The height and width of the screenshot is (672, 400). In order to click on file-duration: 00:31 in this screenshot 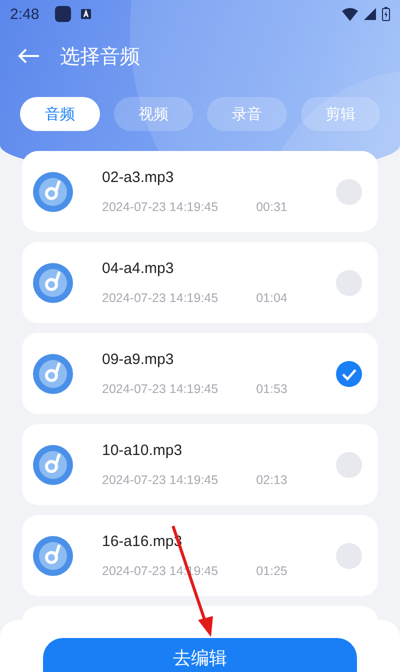, I will do `click(272, 207)`.